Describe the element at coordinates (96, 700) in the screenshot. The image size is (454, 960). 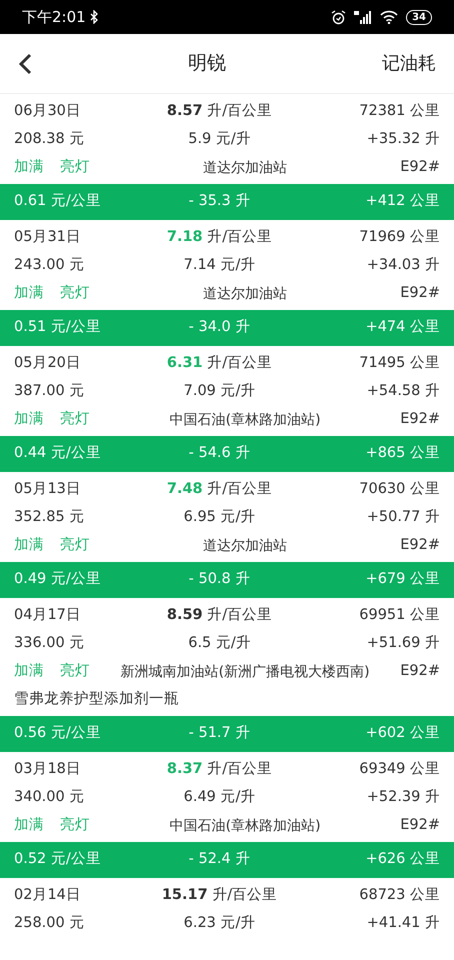
I see `note-text: 雪弗龙养护型添加剂一瓶` at that location.